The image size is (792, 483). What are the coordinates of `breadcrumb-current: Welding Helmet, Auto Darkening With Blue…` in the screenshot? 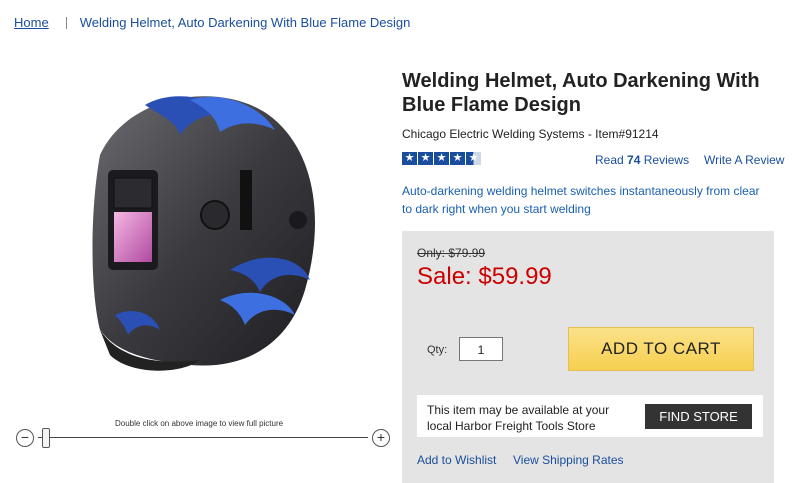 It's located at (245, 22).